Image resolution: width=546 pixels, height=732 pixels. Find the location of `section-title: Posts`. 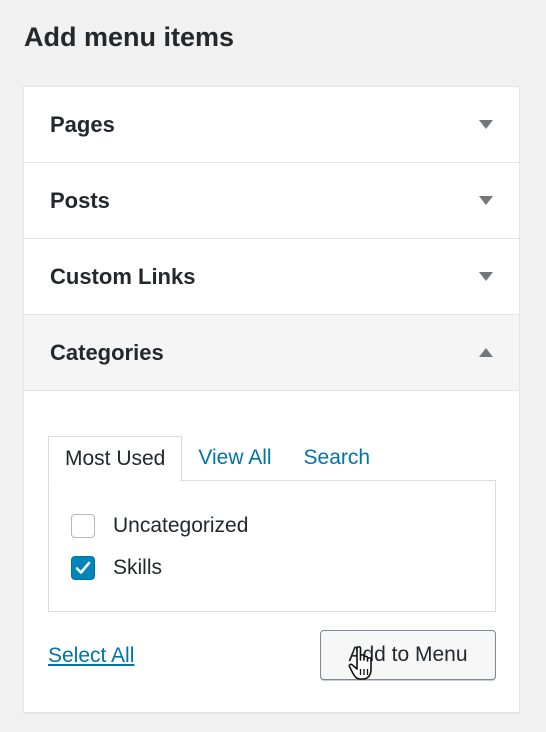

section-title: Posts is located at coordinates (80, 200).